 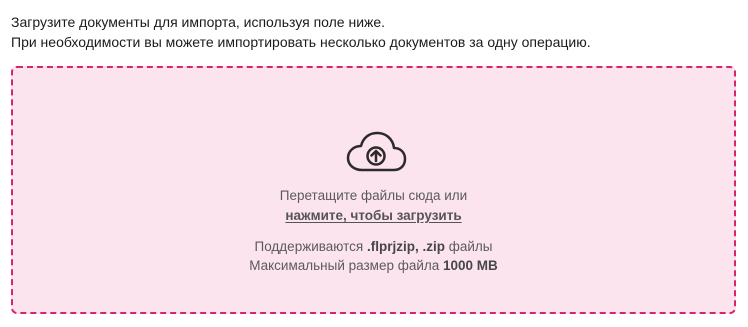 I want to click on drag-files-text: Перетащите файлы сюда или, so click(x=373, y=195).